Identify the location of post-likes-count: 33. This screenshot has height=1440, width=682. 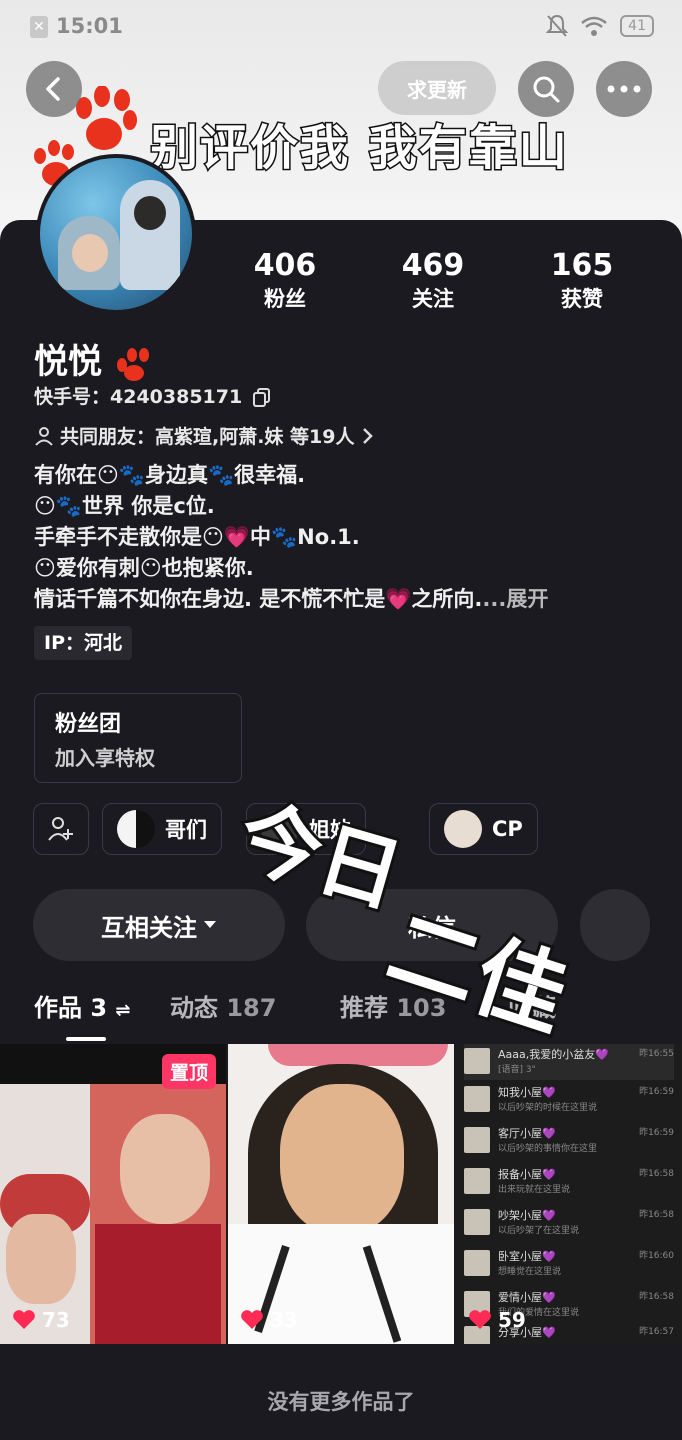
(284, 1320).